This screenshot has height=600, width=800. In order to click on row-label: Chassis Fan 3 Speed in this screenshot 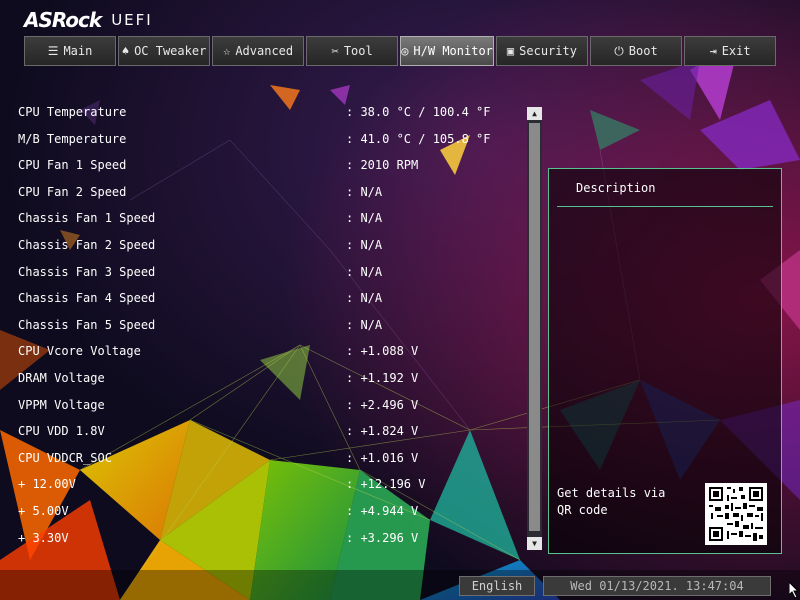, I will do `click(87, 271)`.